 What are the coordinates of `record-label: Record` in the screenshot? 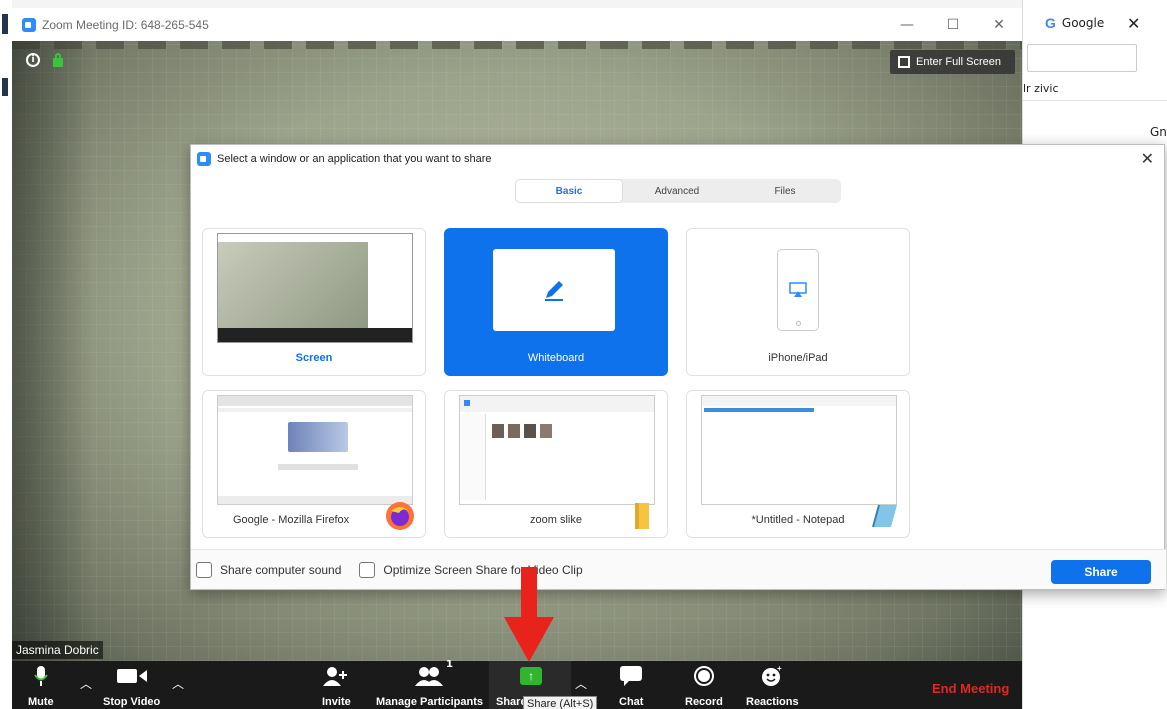 It's located at (704, 702).